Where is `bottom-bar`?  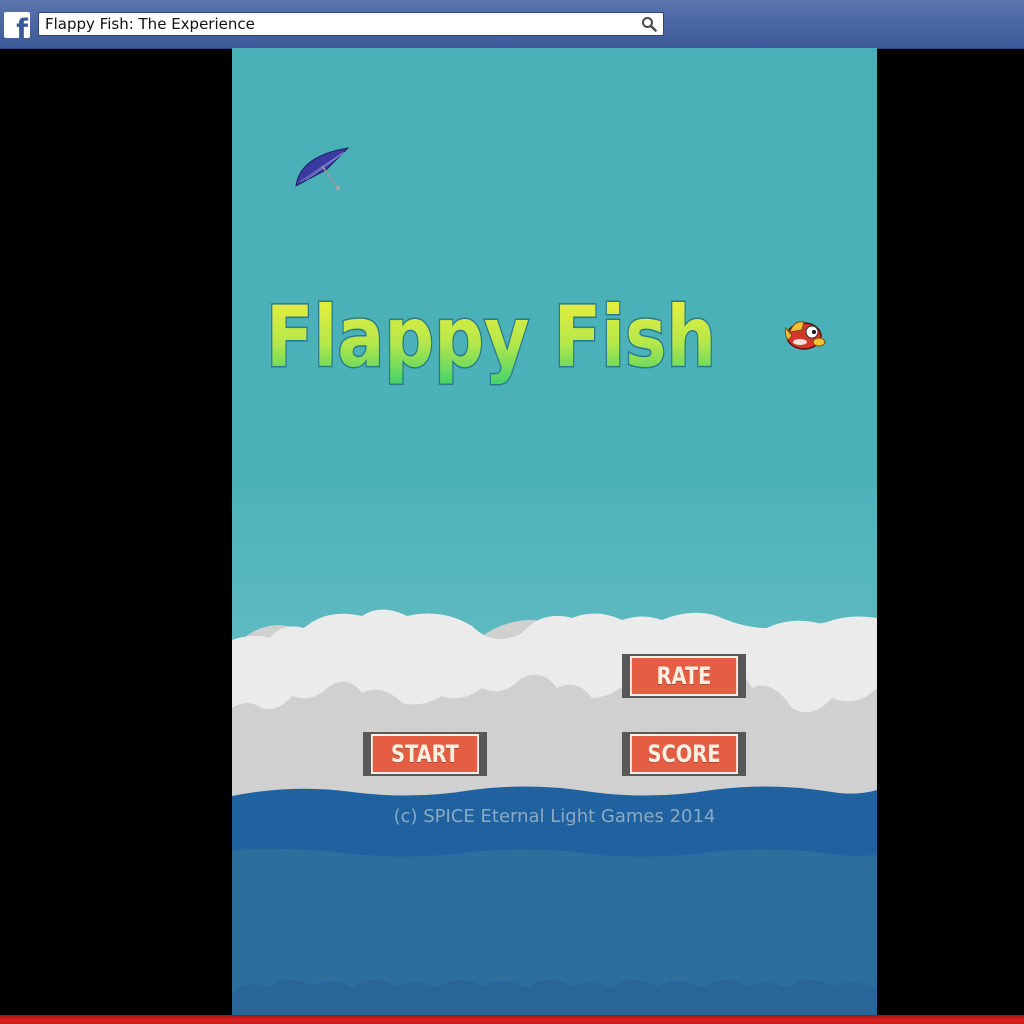 bottom-bar is located at coordinates (512, 1019).